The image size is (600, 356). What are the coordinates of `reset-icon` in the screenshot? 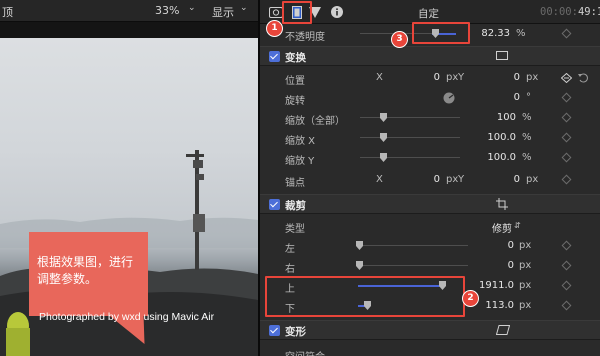 It's located at (583, 78).